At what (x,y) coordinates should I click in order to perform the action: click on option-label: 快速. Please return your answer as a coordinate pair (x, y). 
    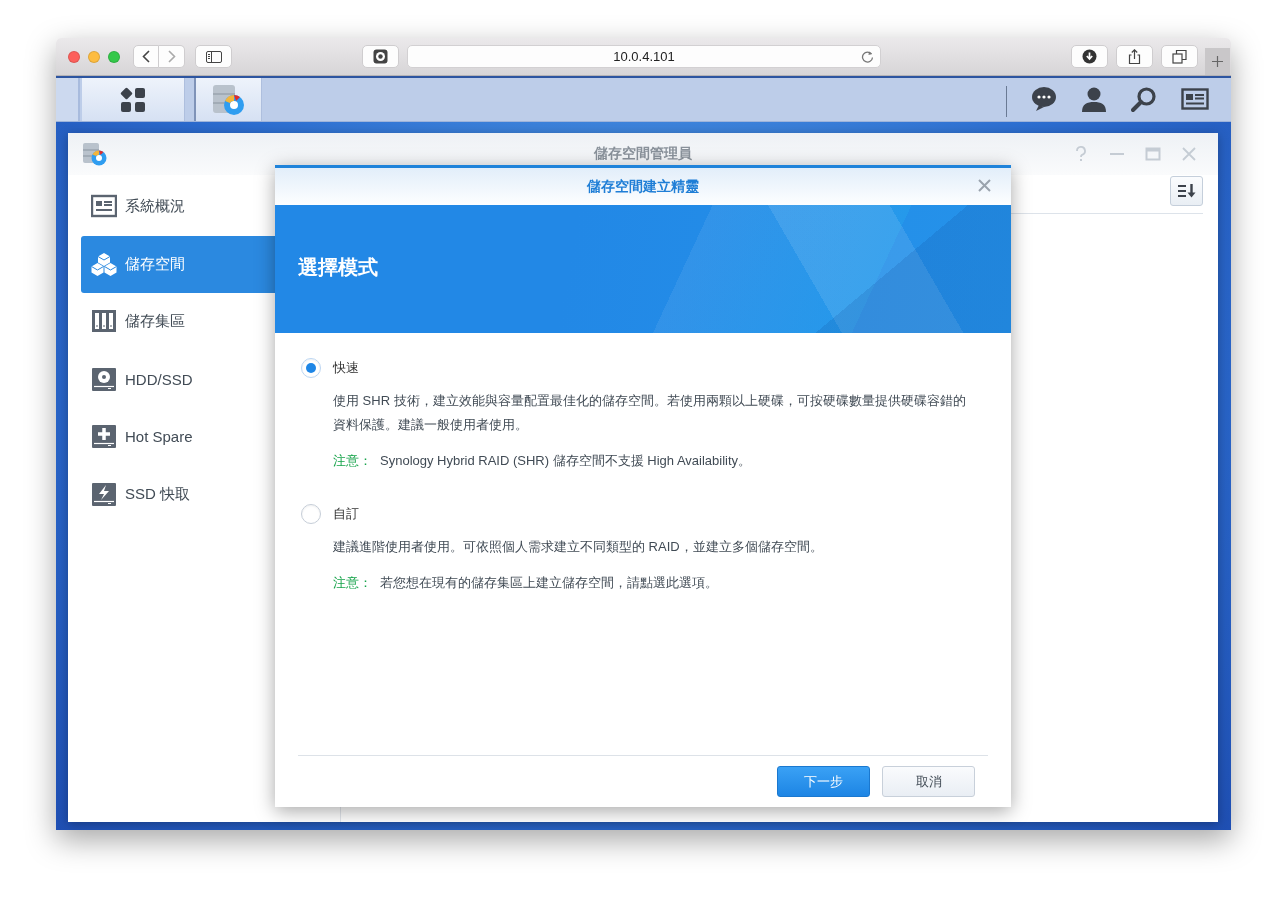
    Looking at the image, I should click on (346, 368).